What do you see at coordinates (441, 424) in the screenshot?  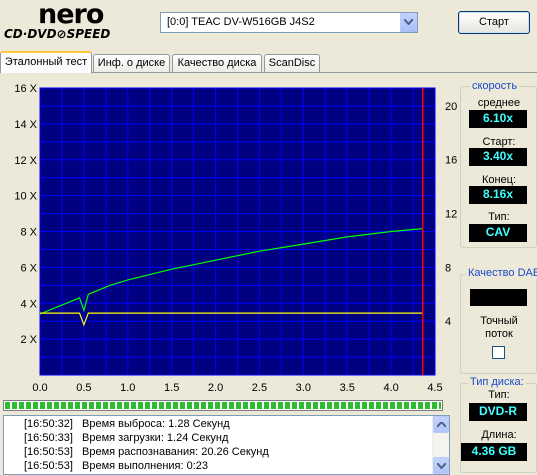 I see `scroll-up-icon` at bounding box center [441, 424].